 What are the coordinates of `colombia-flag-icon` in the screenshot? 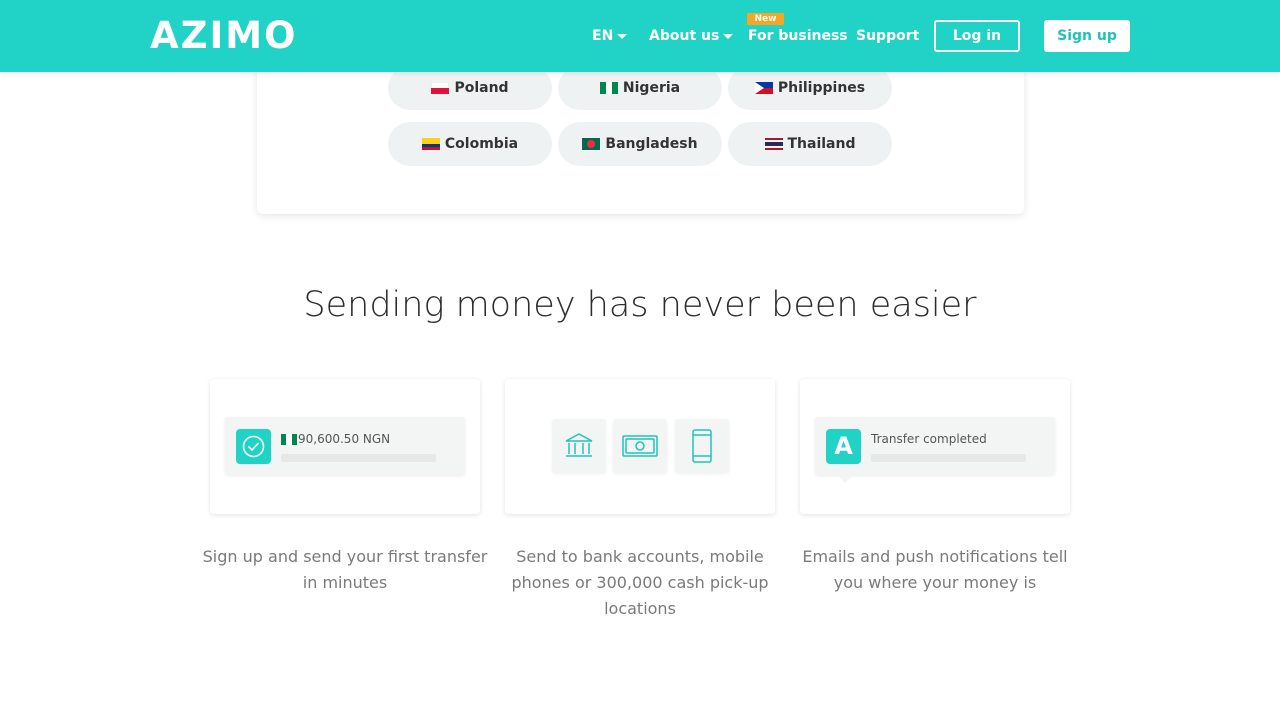 It's located at (430, 144).